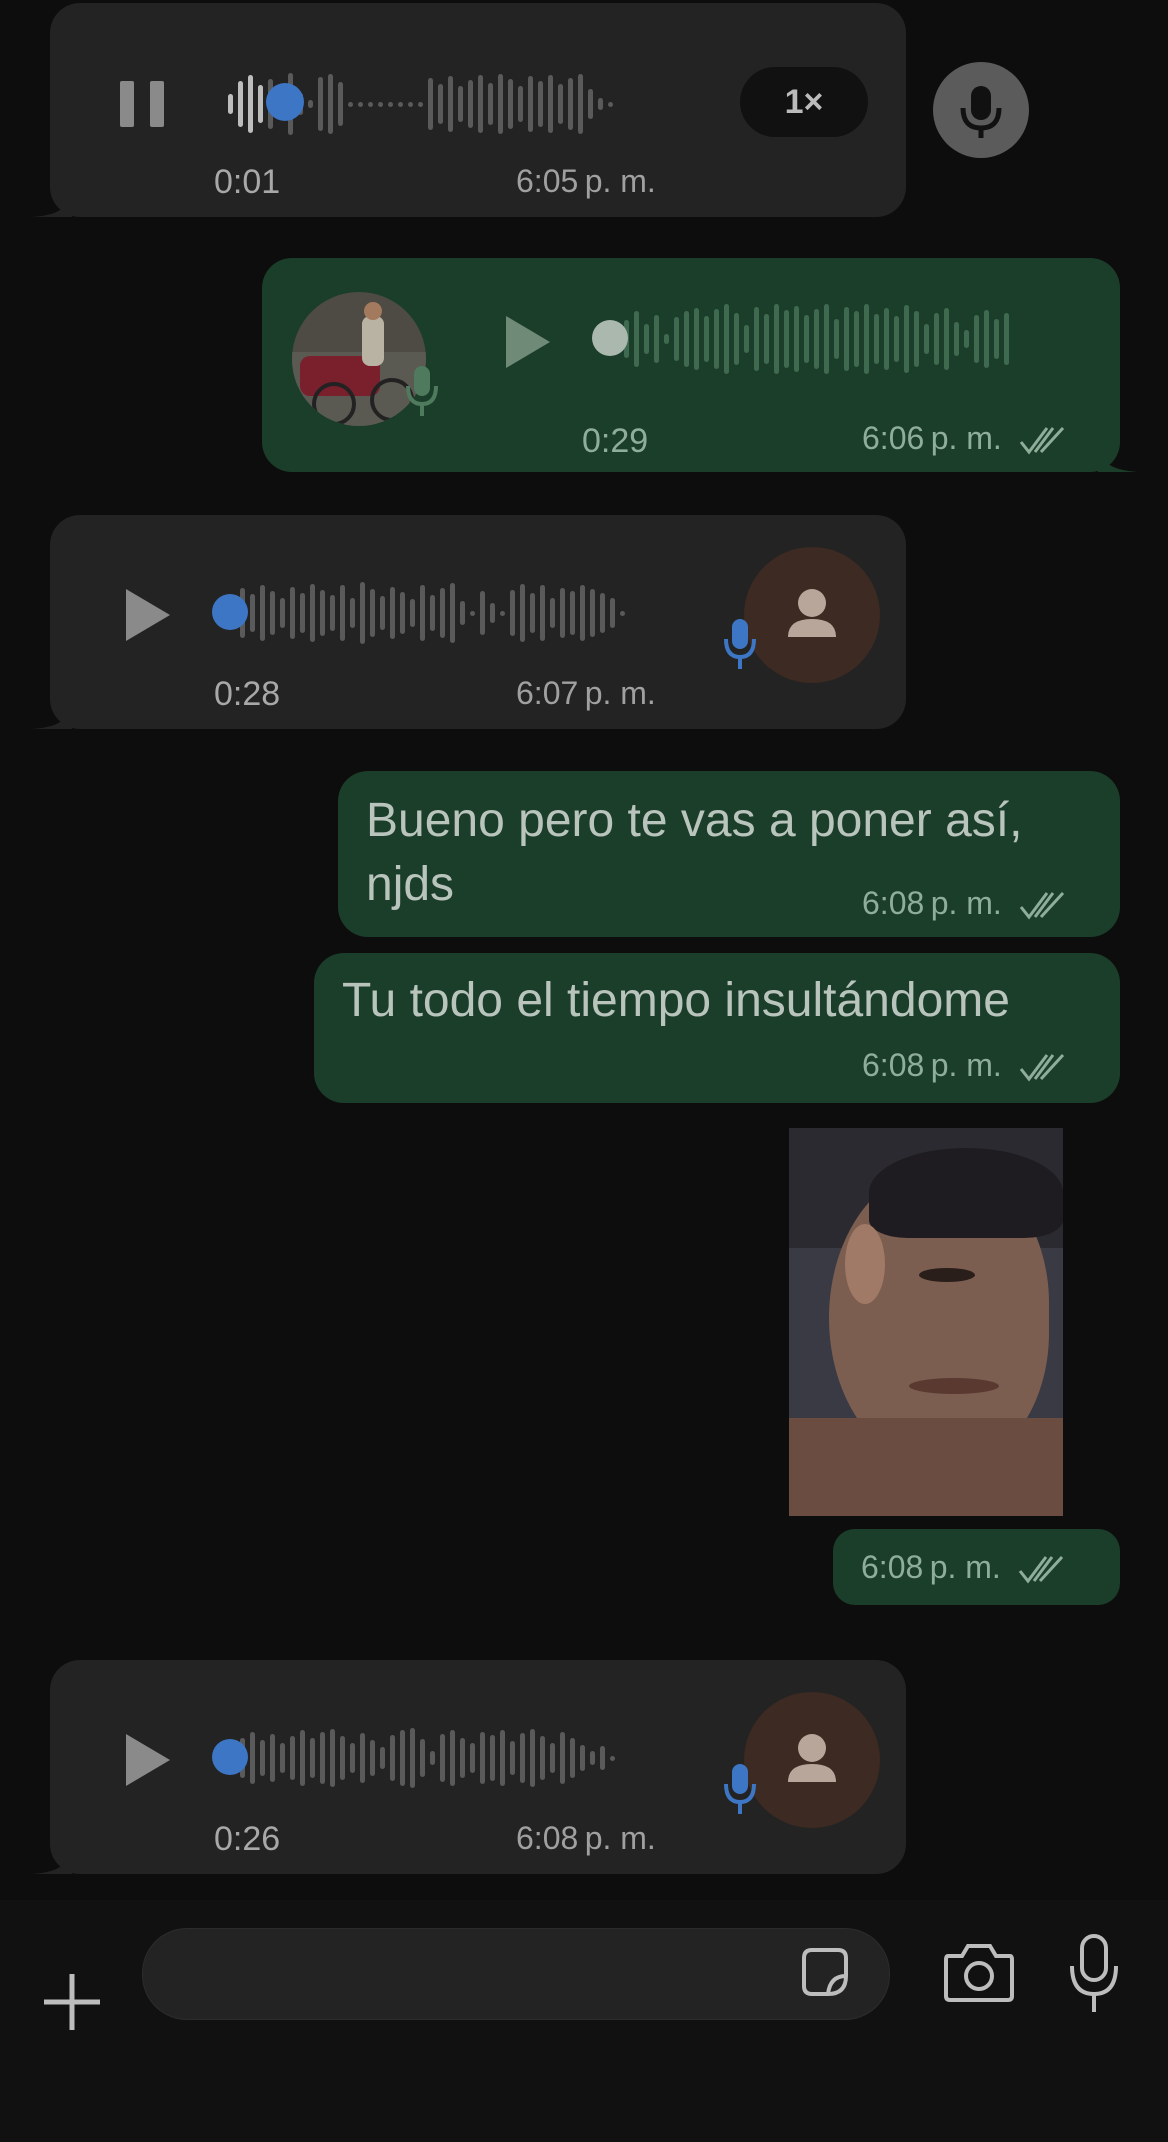  I want to click on camera-icon, so click(979, 1972).